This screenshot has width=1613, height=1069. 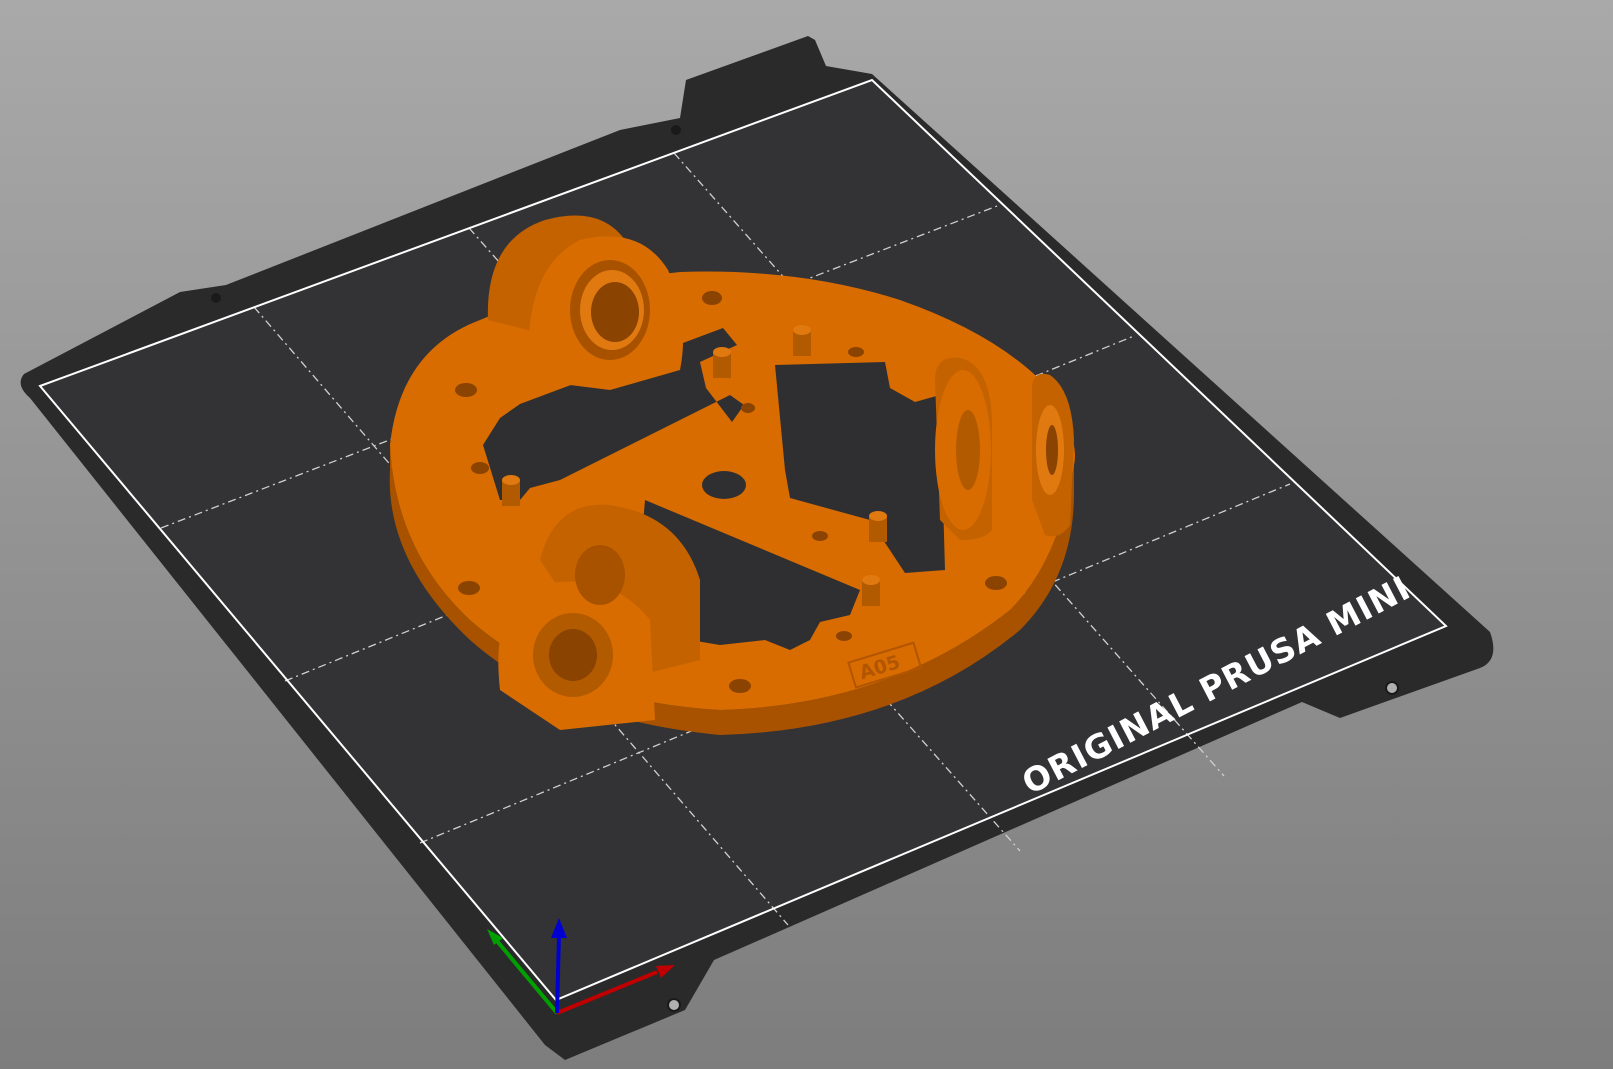 I want to click on z-axis, so click(x=558, y=974).